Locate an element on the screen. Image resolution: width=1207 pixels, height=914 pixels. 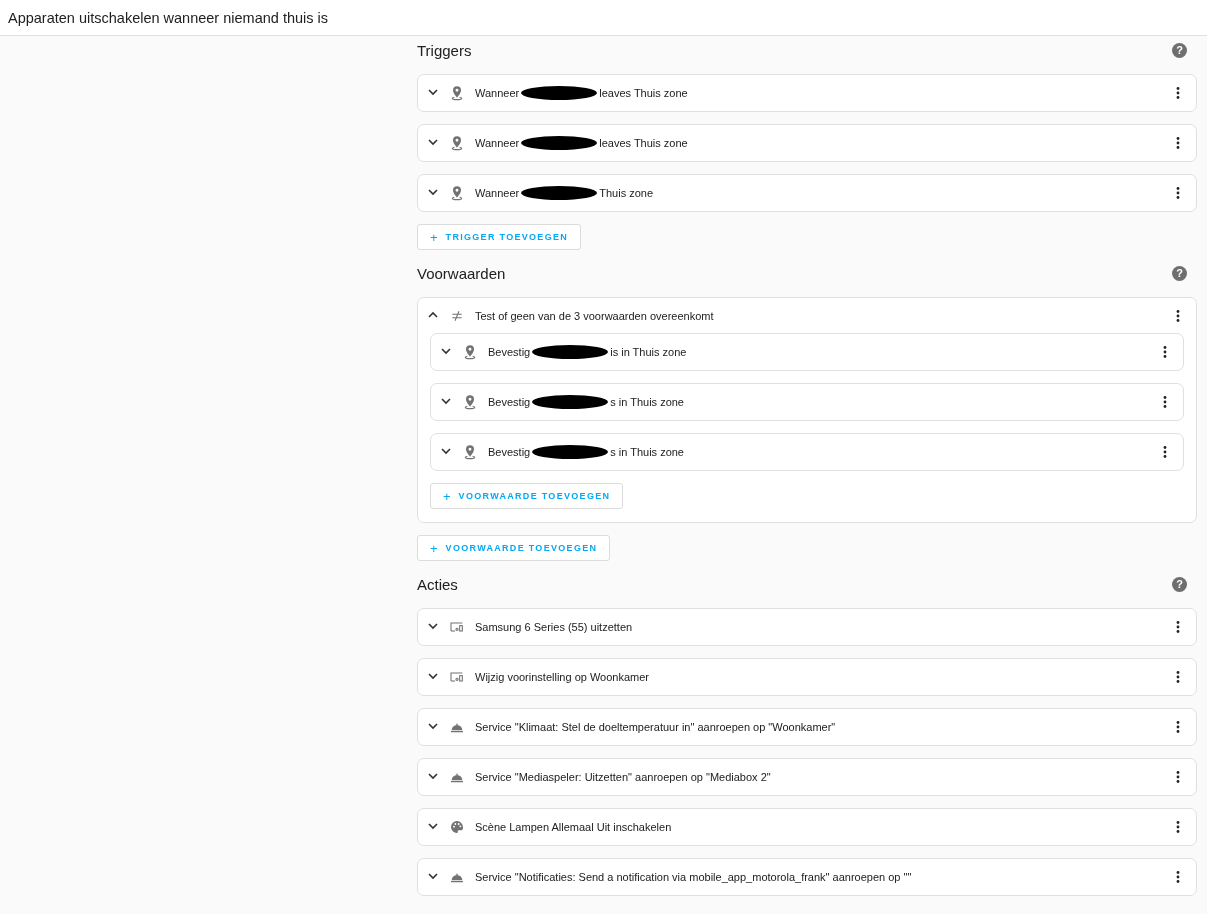
item-label: is in Thuis zone is located at coordinates (648, 352).